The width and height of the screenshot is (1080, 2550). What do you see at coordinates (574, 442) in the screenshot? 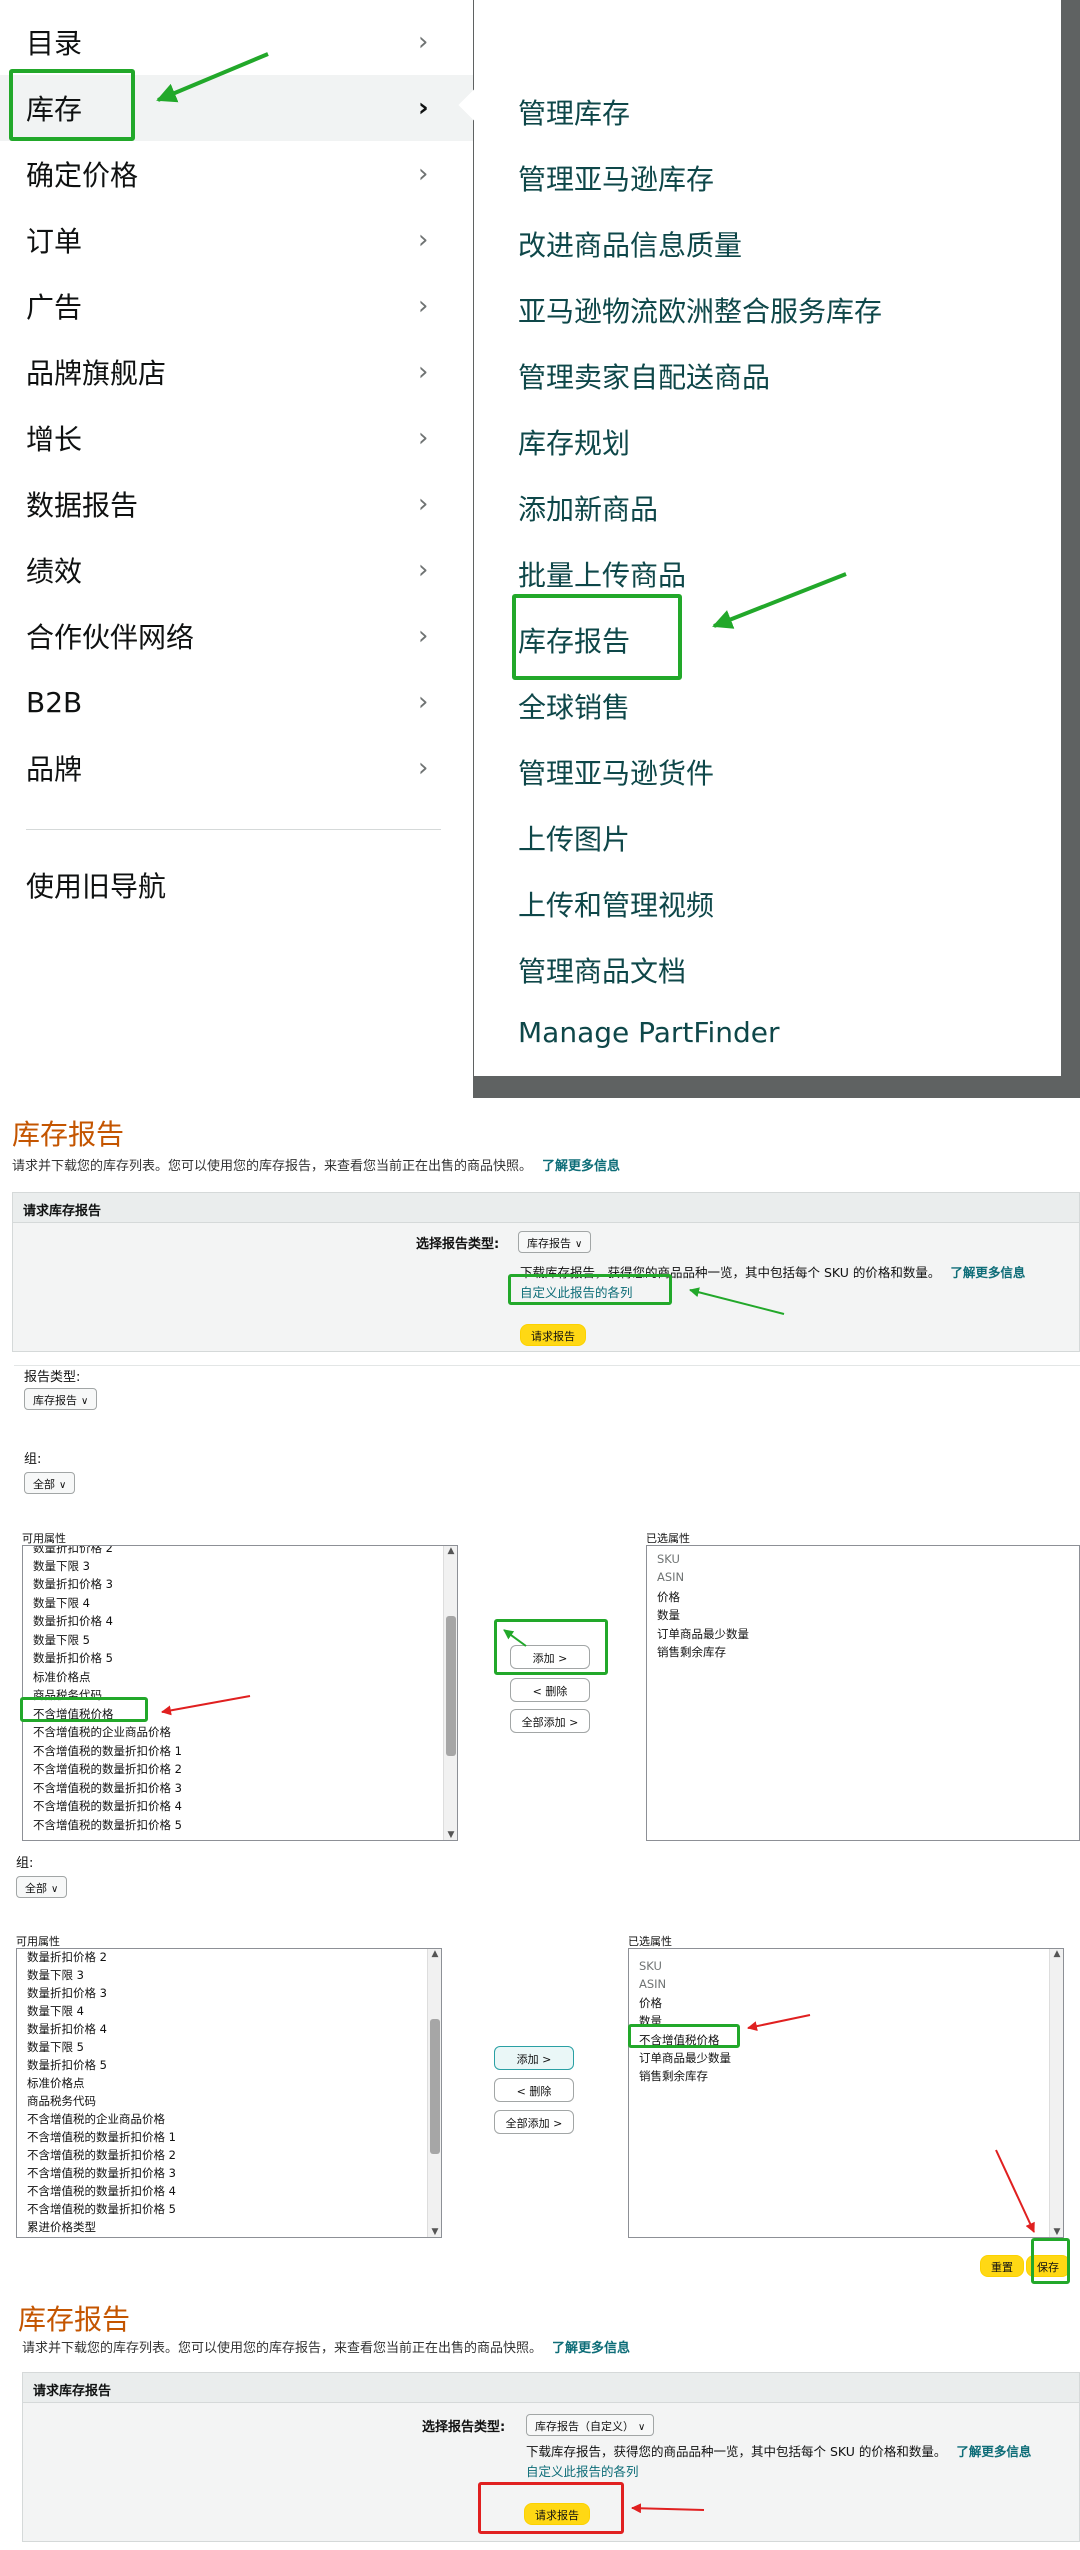
I see `submenu-item-inventory-planning: 库存规划` at bounding box center [574, 442].